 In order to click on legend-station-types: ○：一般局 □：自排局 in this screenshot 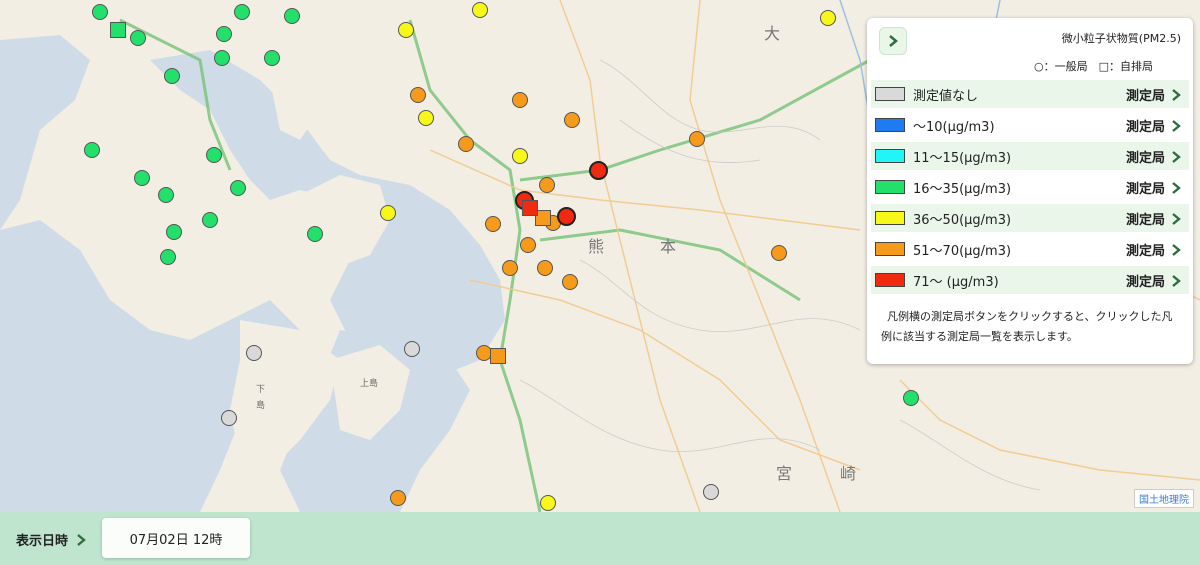, I will do `click(1093, 66)`.